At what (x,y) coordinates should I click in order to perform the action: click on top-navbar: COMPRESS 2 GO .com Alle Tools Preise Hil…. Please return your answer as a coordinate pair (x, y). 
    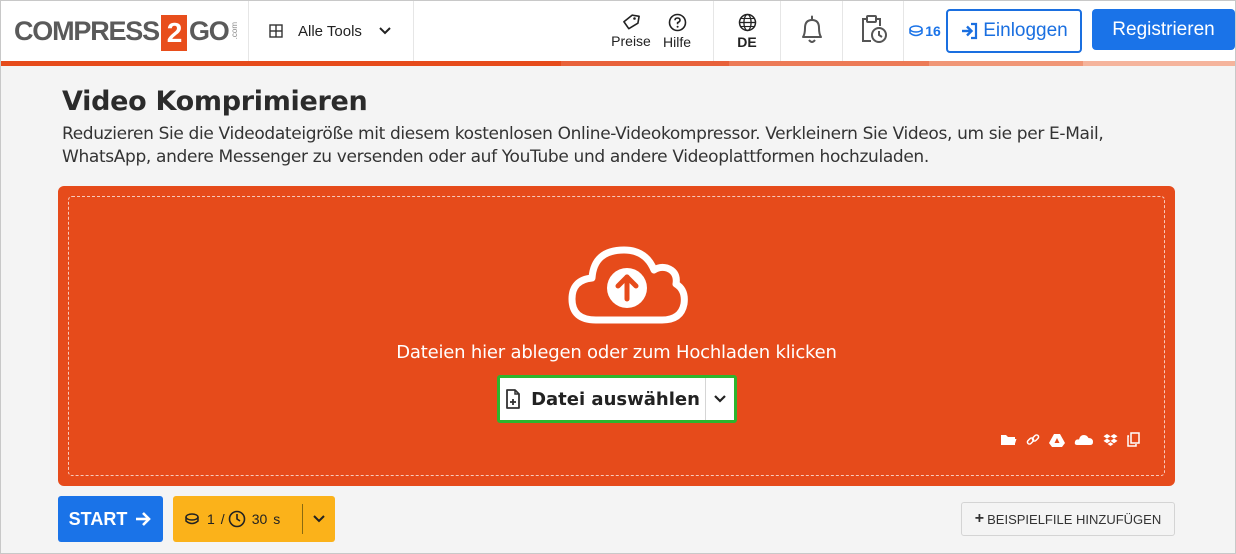
    Looking at the image, I should click on (618, 31).